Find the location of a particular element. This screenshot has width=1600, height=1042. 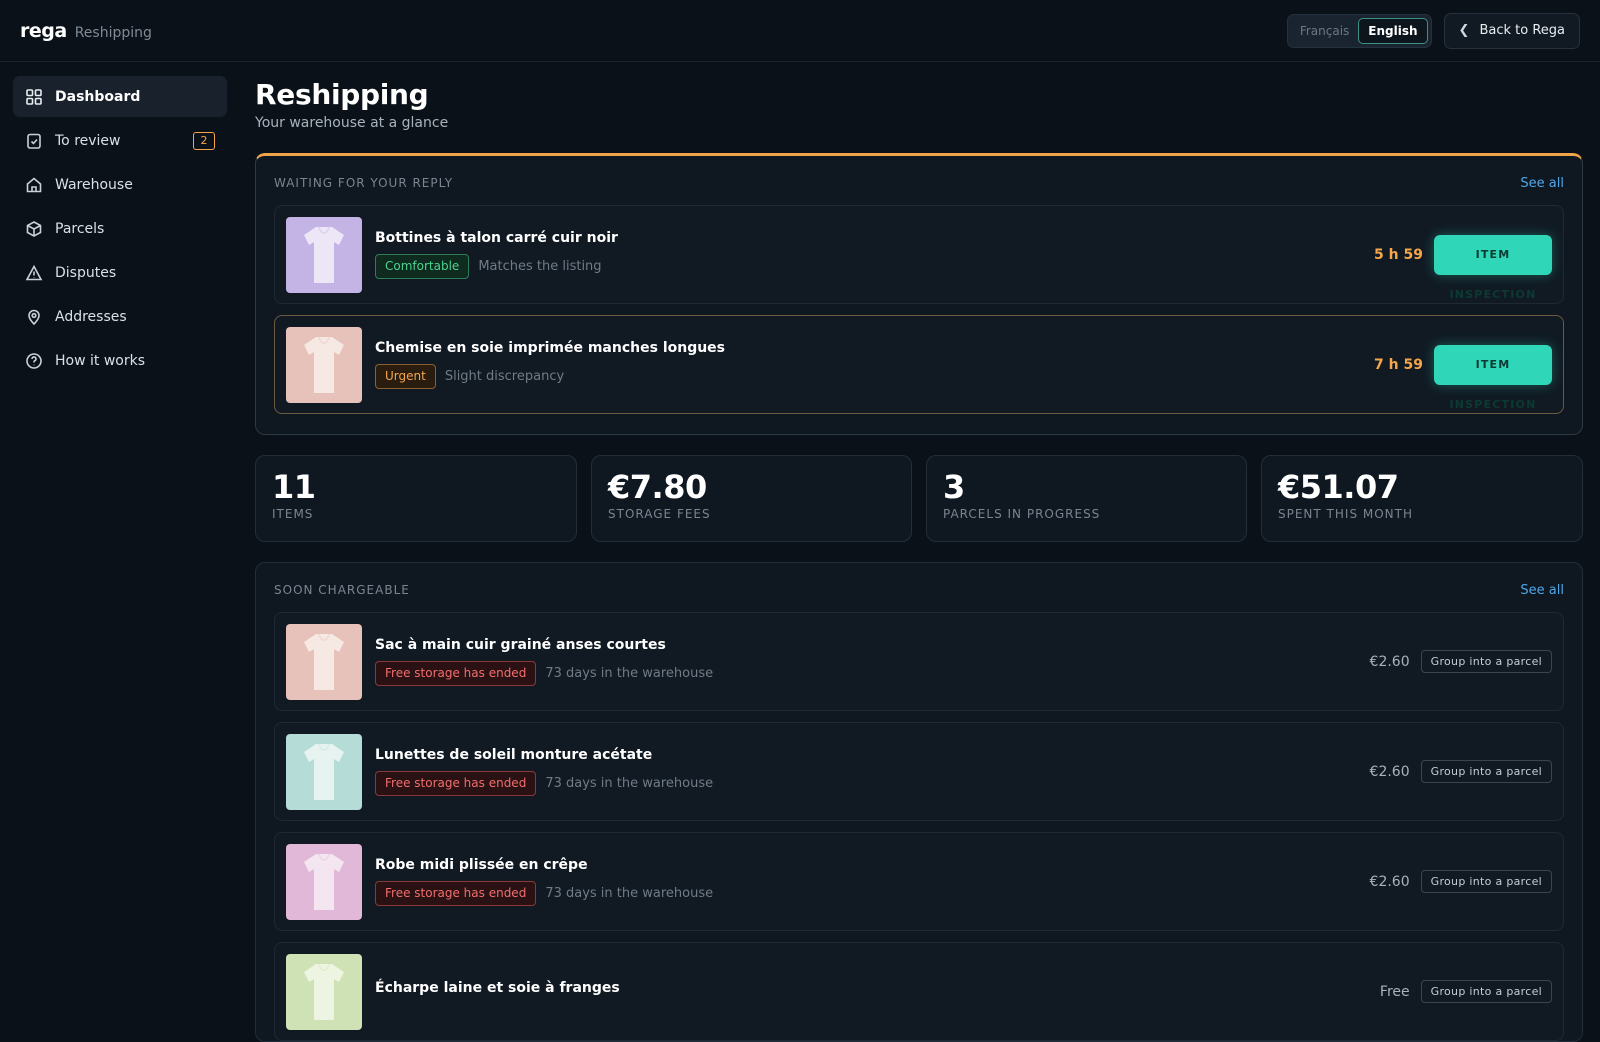

language-french-button: Français is located at coordinates (1324, 31).